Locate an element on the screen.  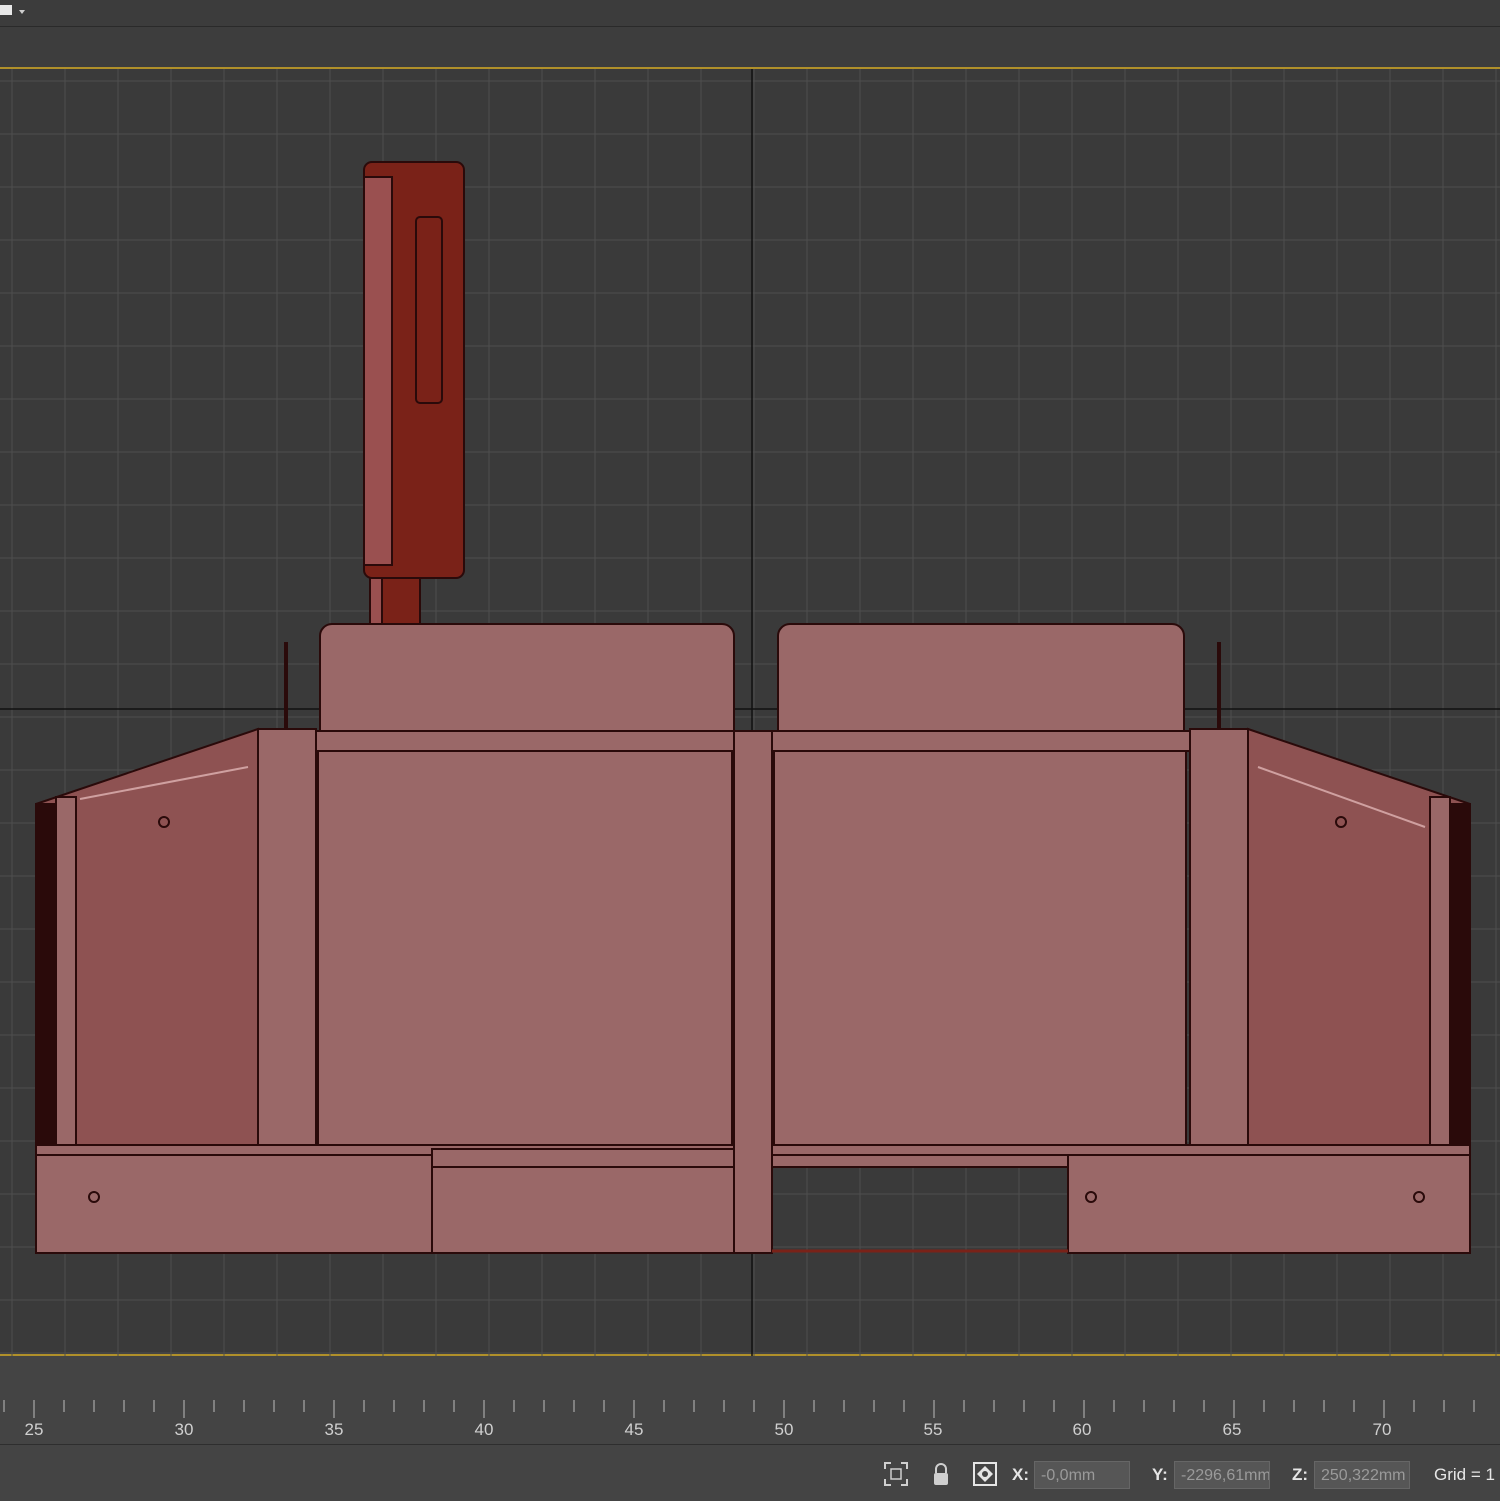
x-coordinate-field: -0,0mm is located at coordinates (1082, 1475).